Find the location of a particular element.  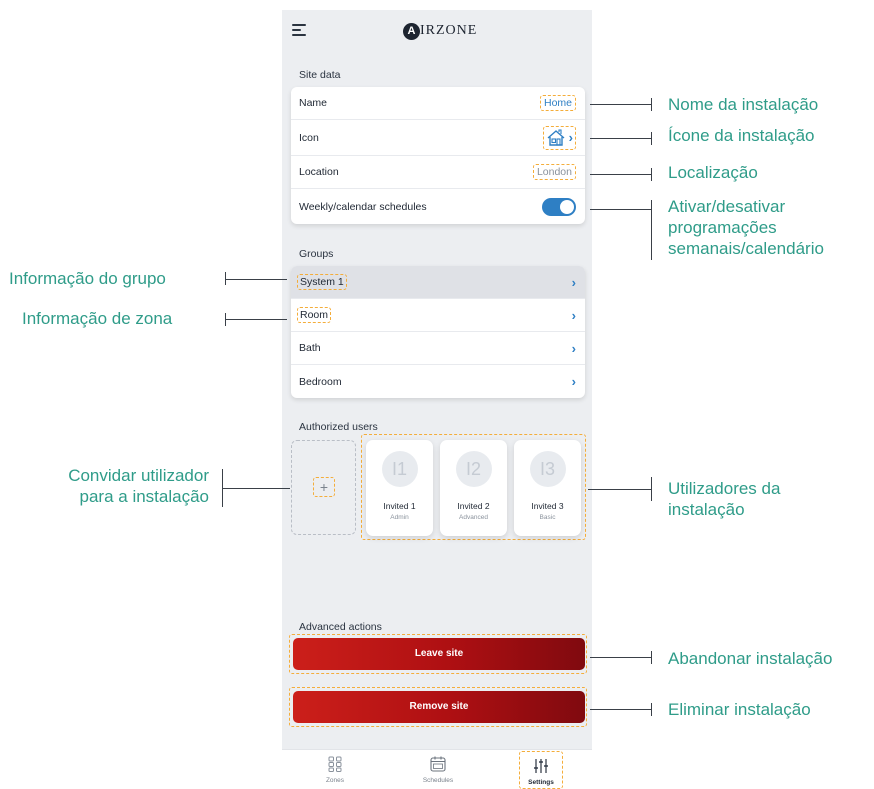

remove-site-highlight: Remove site is located at coordinates (438, 707).